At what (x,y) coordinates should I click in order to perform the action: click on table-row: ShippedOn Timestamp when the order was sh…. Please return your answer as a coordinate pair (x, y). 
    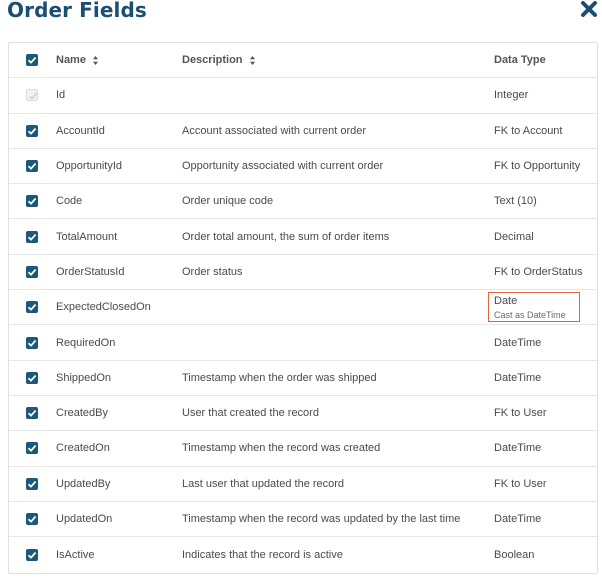
    Looking at the image, I should click on (303, 378).